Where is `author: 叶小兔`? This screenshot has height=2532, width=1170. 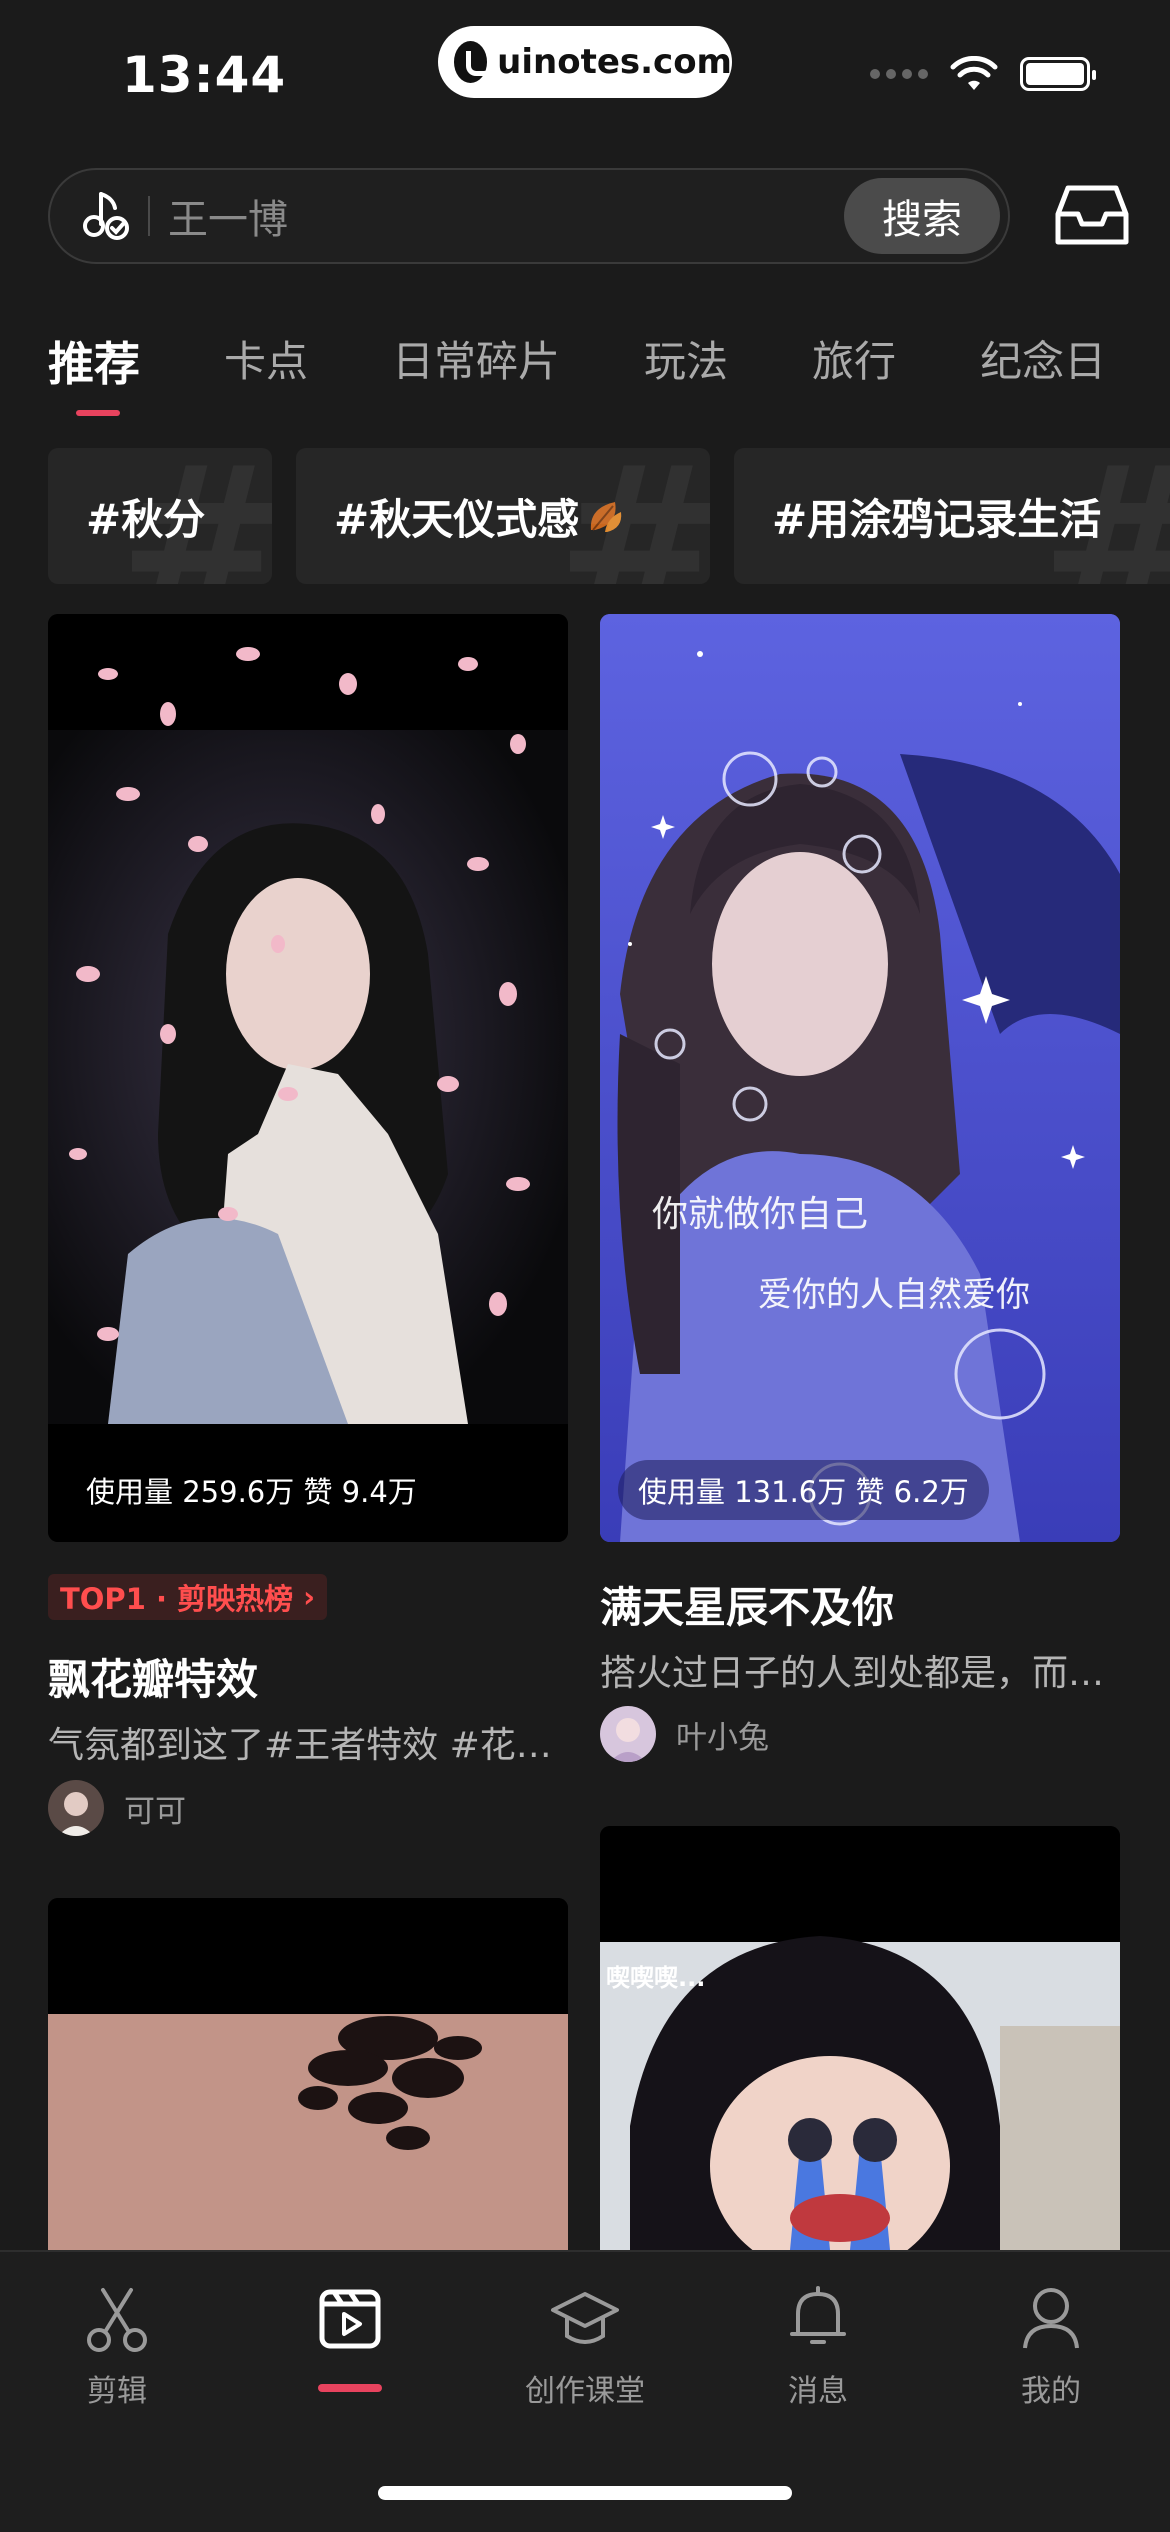
author: 叶小兔 is located at coordinates (684, 1734).